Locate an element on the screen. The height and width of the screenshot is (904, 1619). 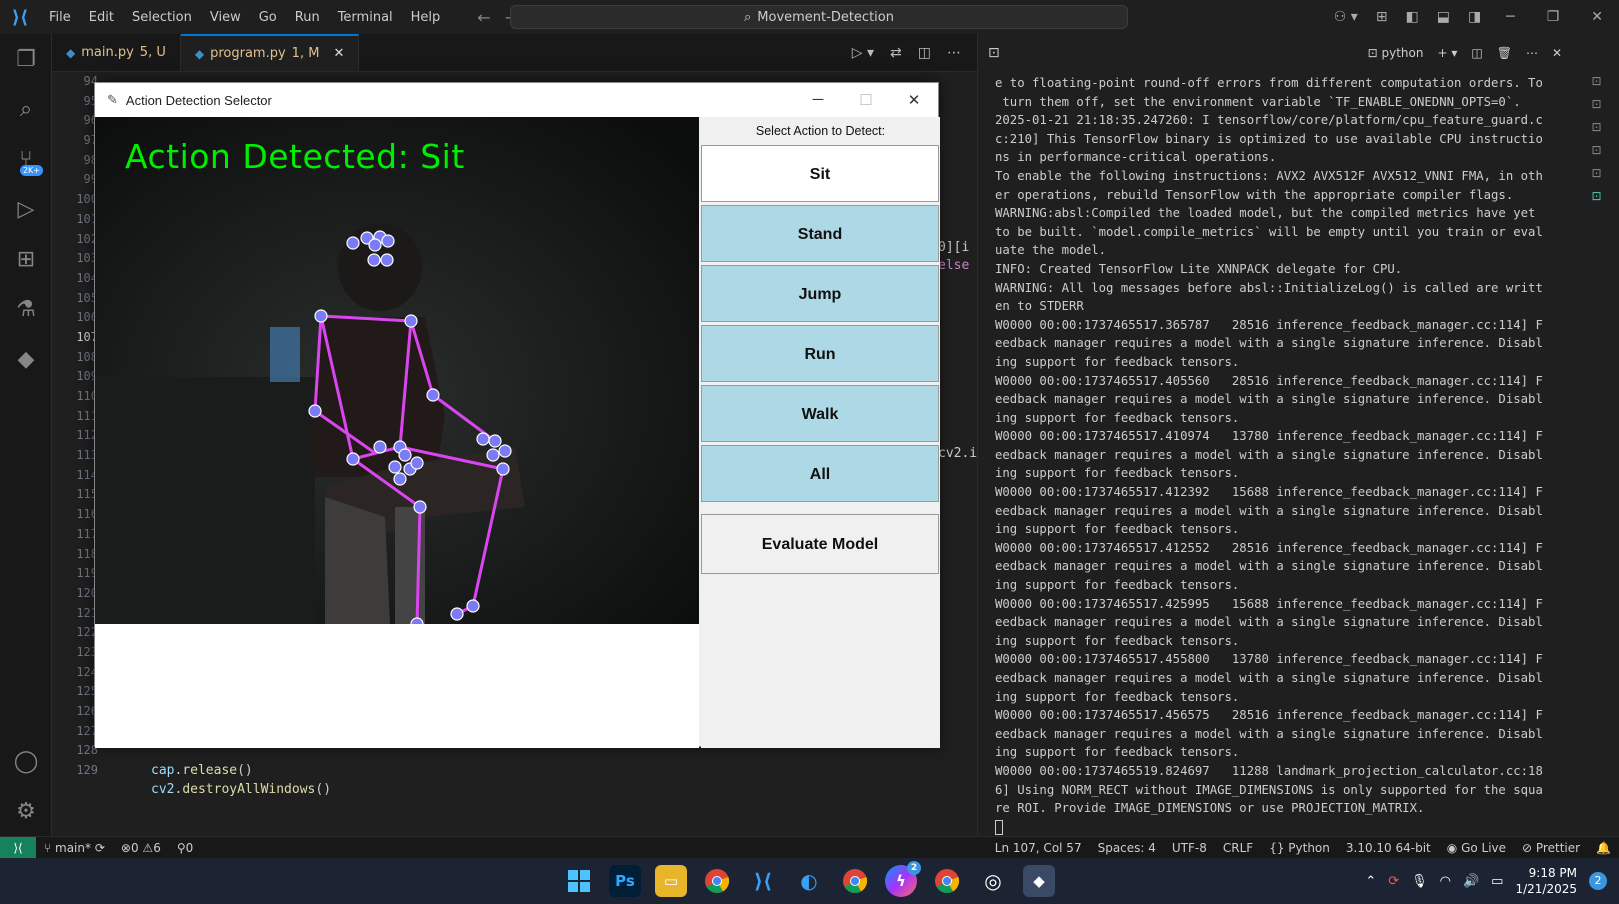
microphone-icon: 🎙 is located at coordinates (1419, 881).